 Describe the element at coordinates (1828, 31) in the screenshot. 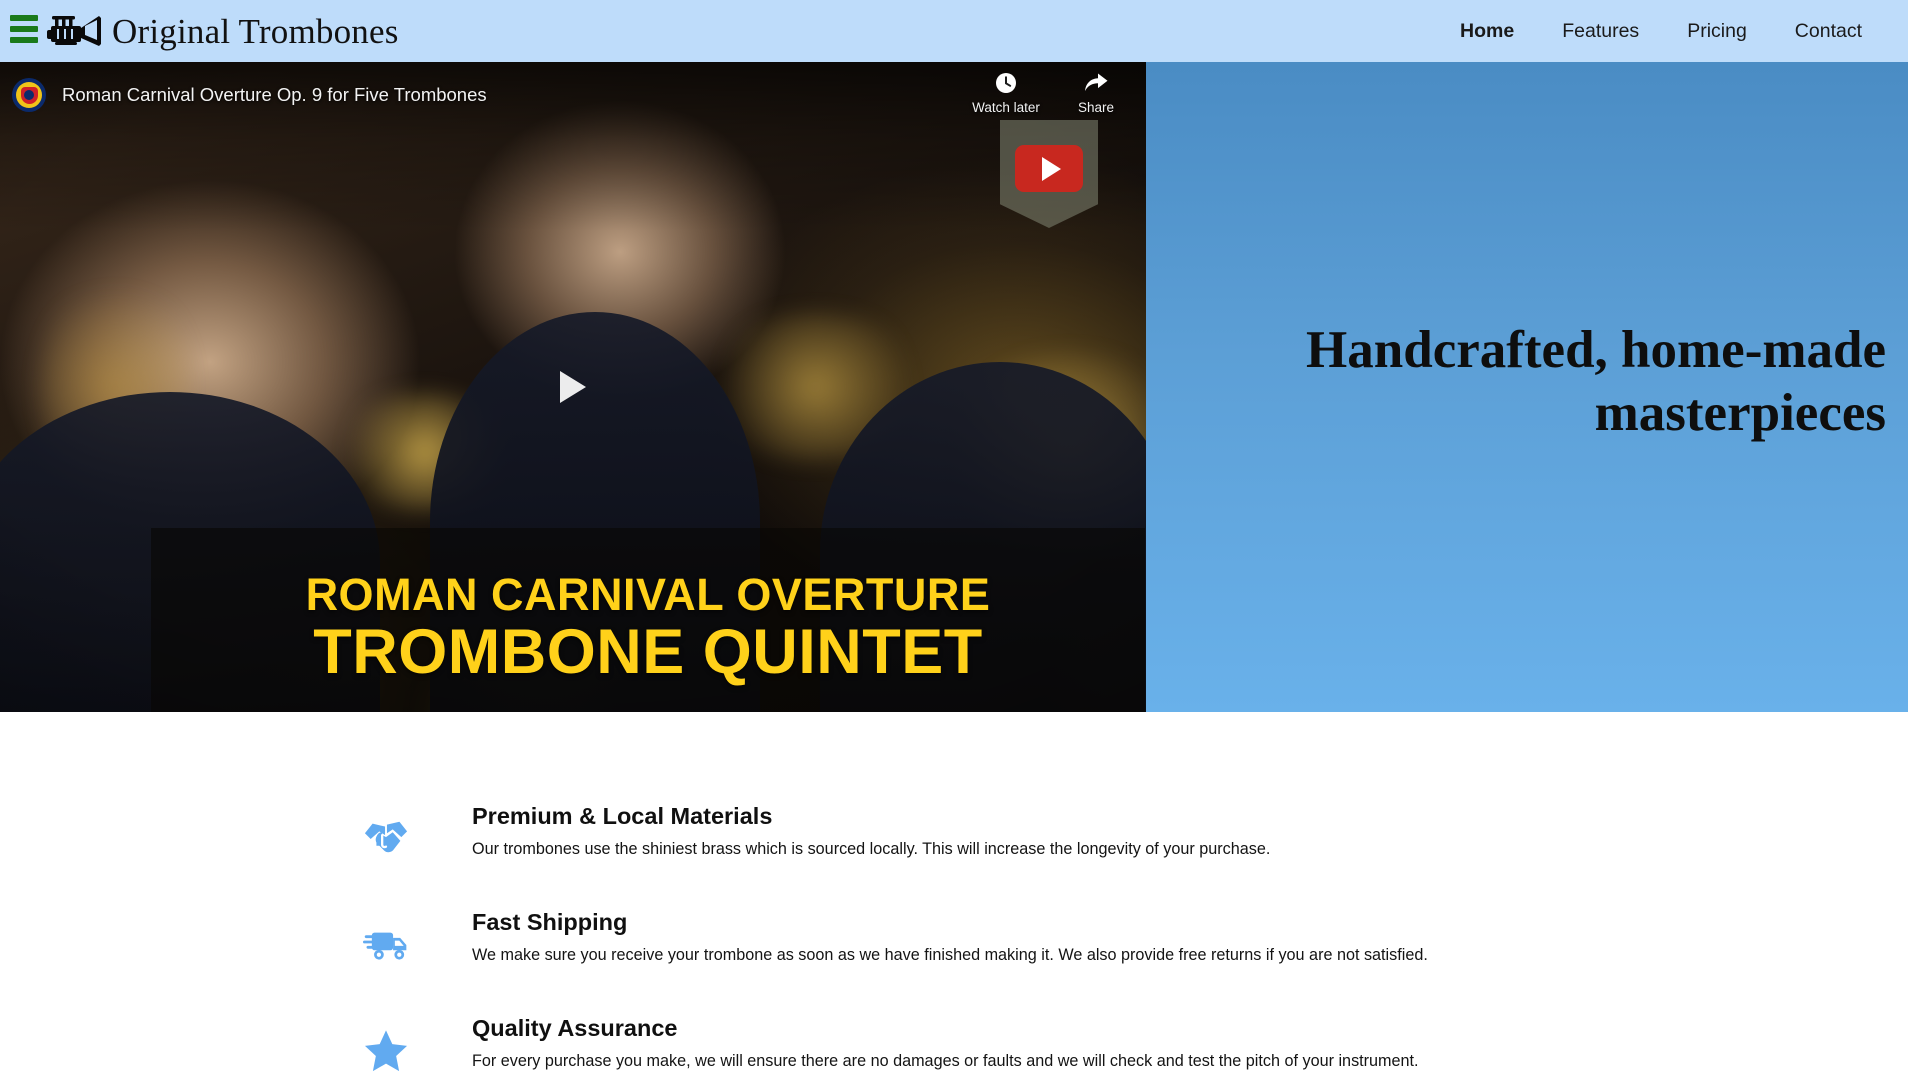

I see `nav-link-contact: Contact` at that location.